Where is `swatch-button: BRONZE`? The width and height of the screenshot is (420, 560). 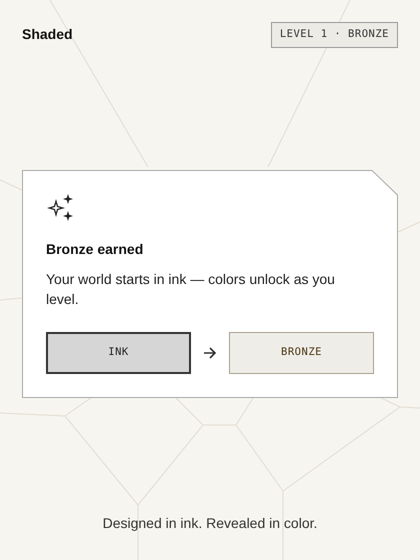 swatch-button: BRONZE is located at coordinates (301, 353).